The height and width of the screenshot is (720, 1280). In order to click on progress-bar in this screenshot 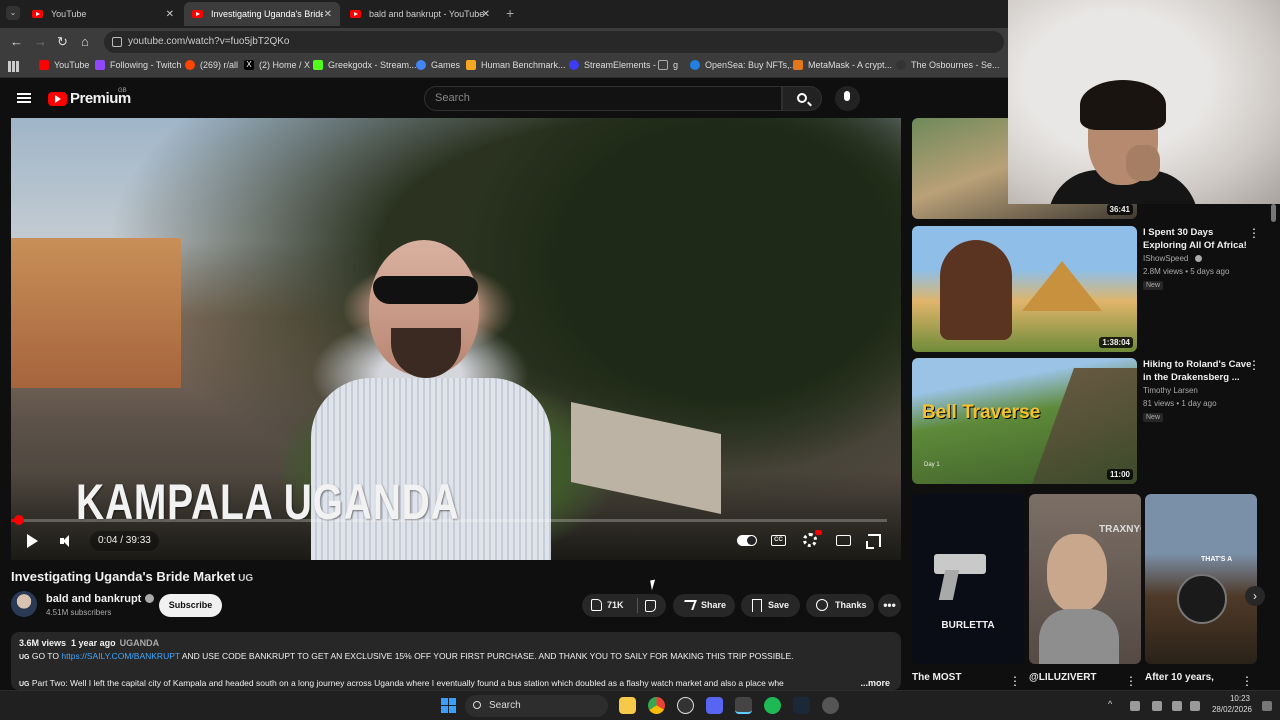, I will do `click(449, 520)`.